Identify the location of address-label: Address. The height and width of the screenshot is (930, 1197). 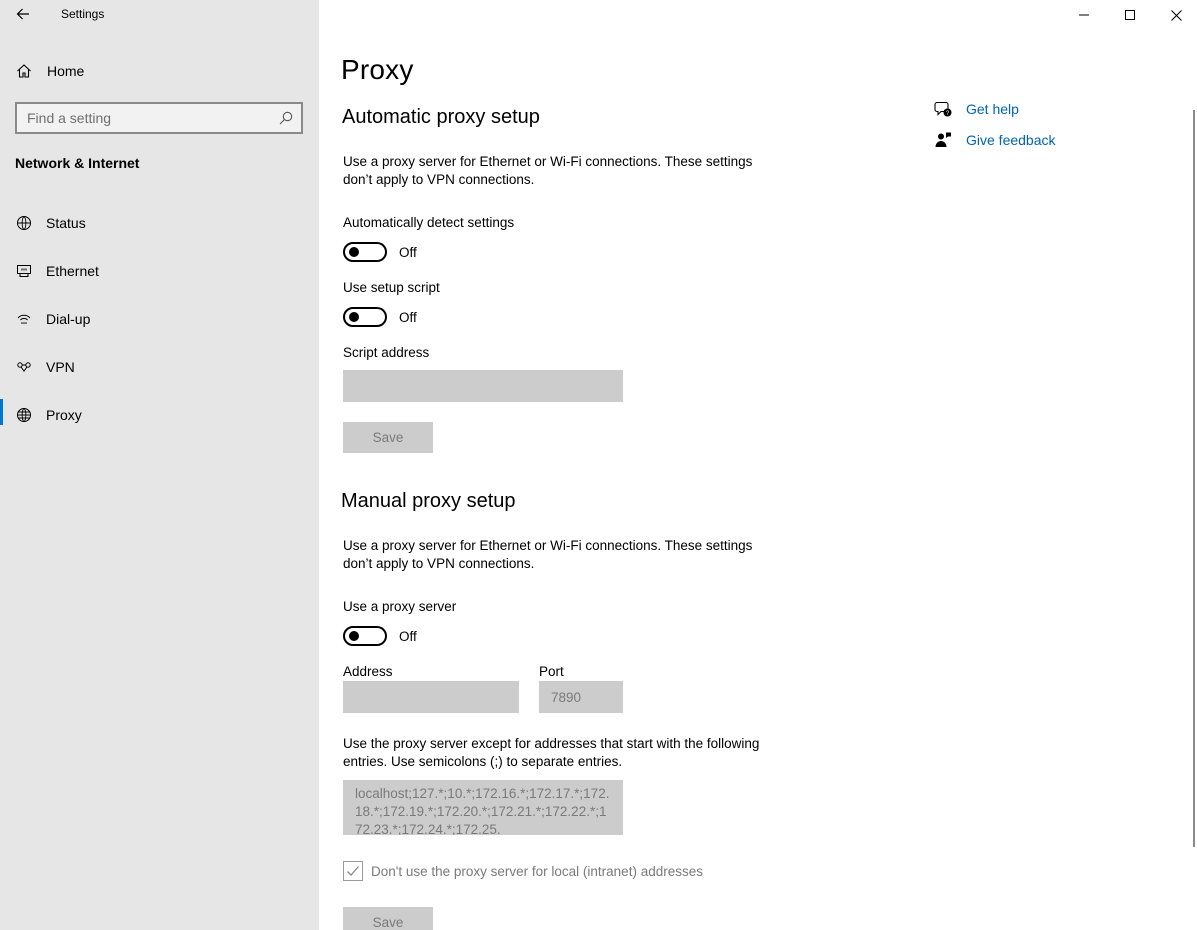
(368, 671).